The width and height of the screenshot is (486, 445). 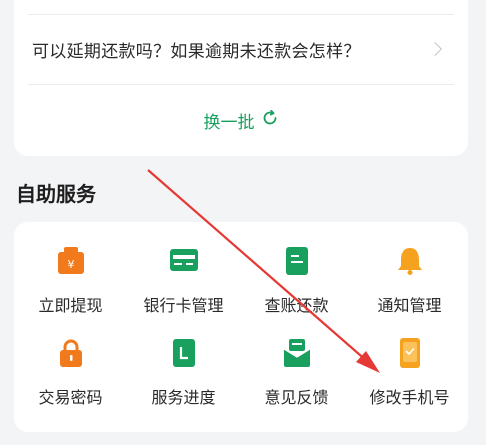 What do you see at coordinates (435, 49) in the screenshot?
I see `chevron-right-icon` at bounding box center [435, 49].